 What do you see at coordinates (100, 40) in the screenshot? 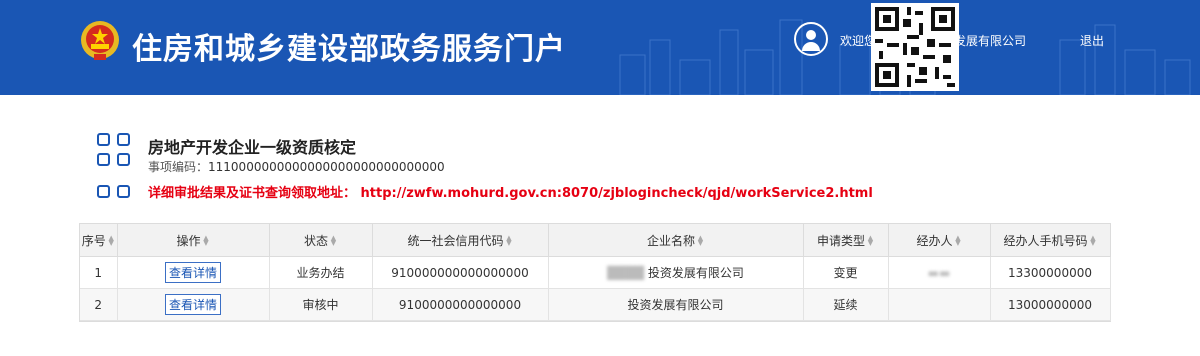
I see `national-emblem-icon` at bounding box center [100, 40].